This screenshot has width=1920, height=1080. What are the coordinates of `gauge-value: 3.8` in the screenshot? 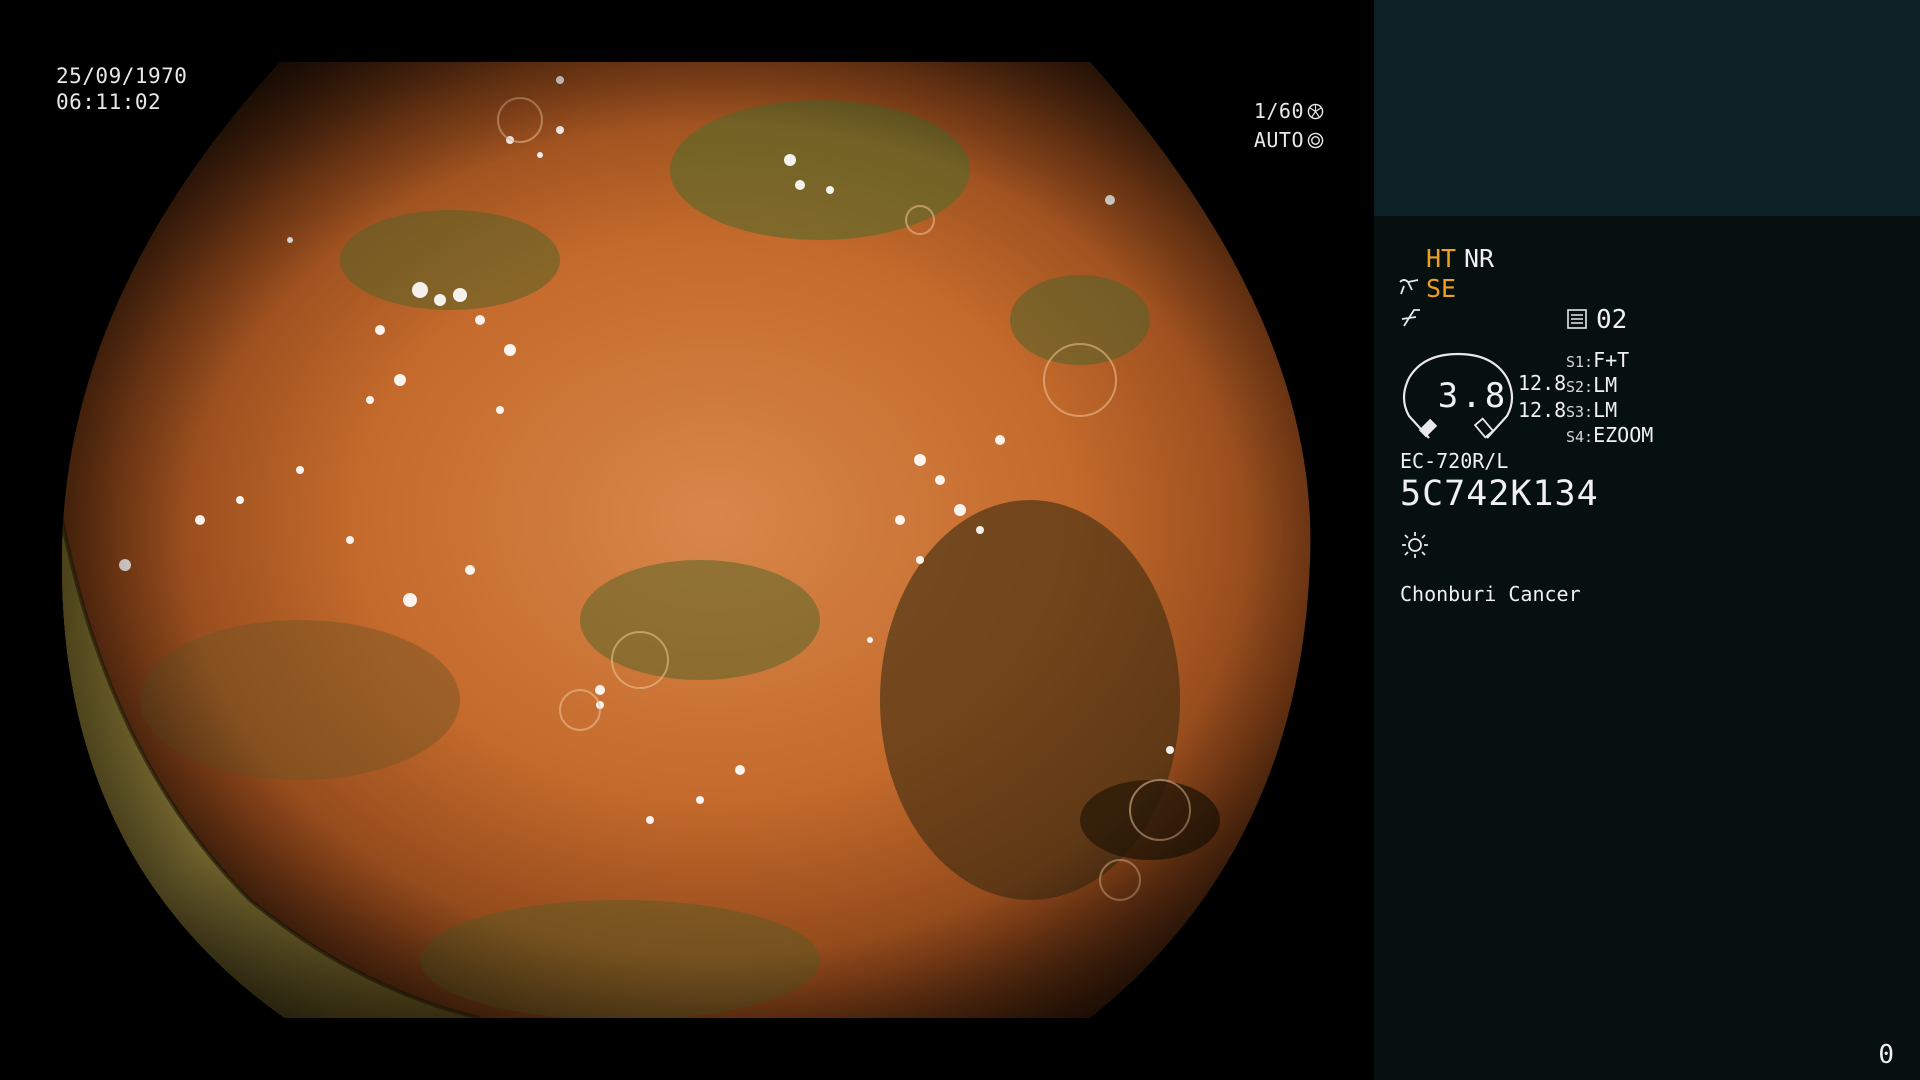 It's located at (1473, 396).